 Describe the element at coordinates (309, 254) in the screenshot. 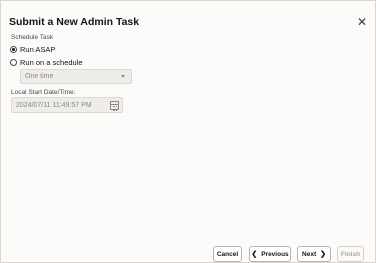

I see `next-button-label: Next` at that location.